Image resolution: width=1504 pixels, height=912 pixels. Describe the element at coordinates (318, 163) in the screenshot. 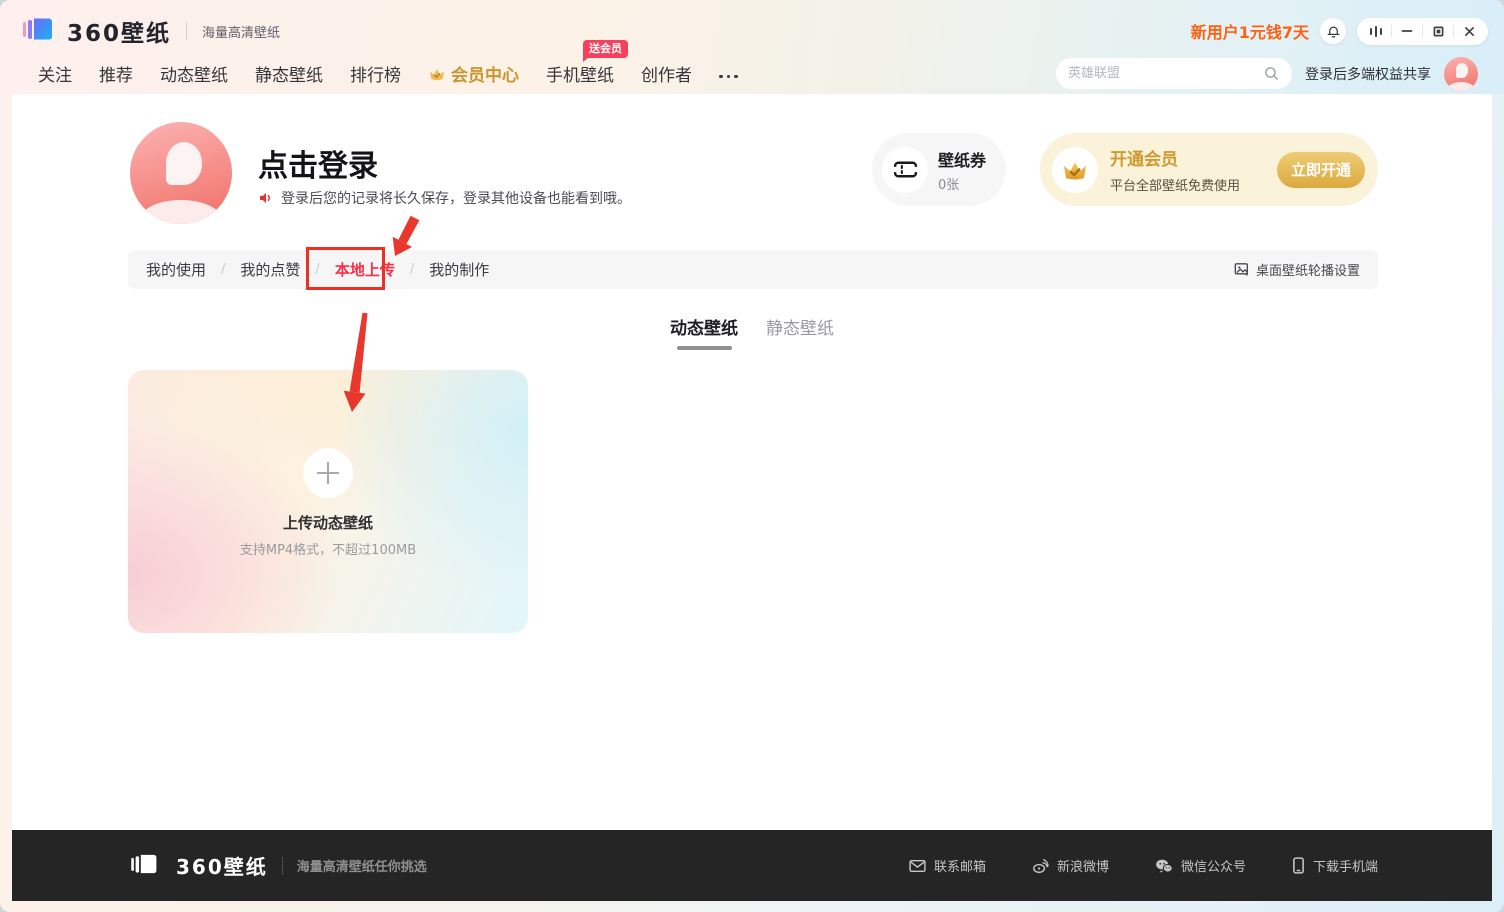

I see `login-title: 点击登录` at that location.